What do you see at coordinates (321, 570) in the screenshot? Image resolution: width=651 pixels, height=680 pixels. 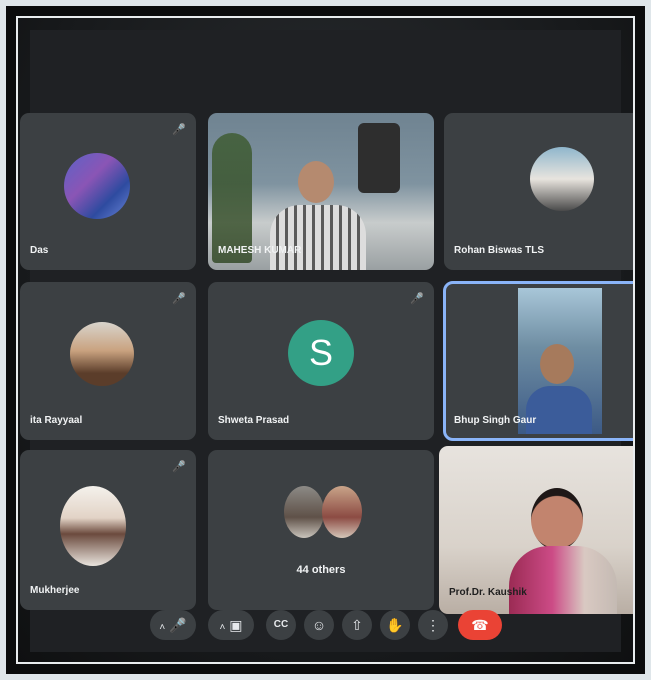 I see `others-count: 44 others` at bounding box center [321, 570].